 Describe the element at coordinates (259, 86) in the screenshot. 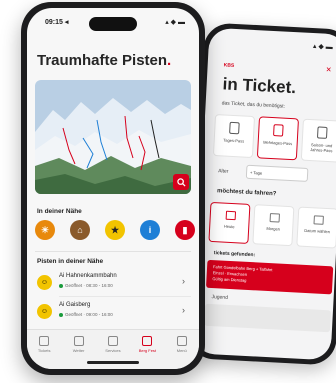

I see `ticket-title: in Ticket.` at that location.